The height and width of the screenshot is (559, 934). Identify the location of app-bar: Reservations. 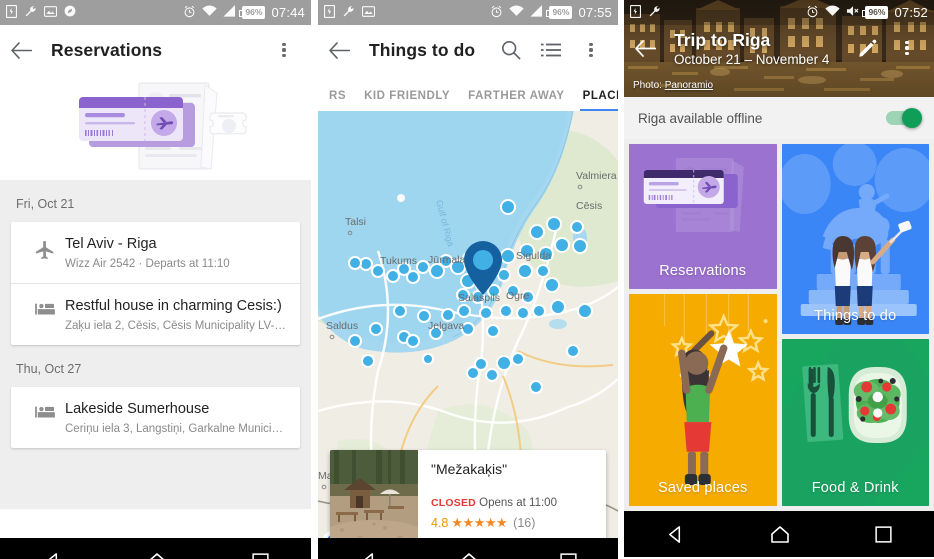
(155, 50).